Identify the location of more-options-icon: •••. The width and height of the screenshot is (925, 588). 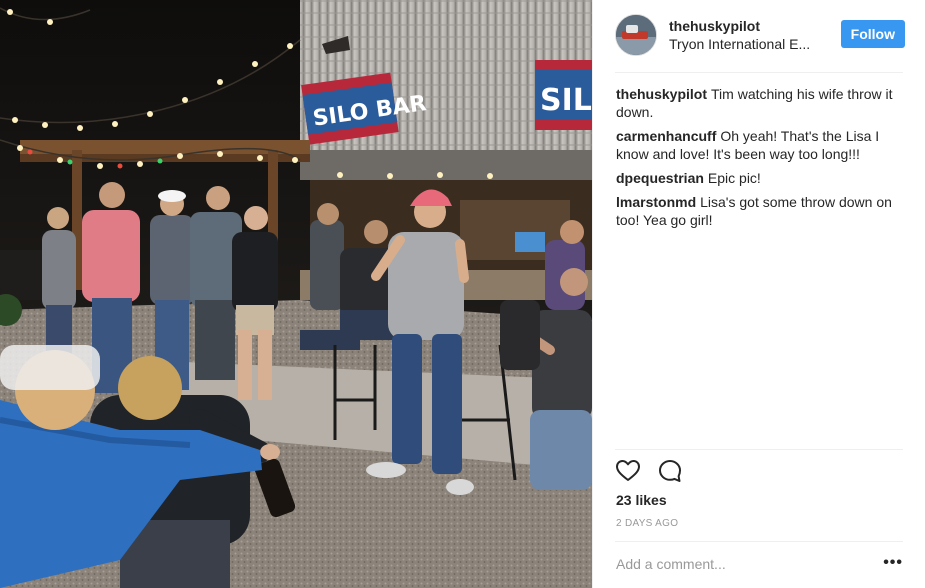
(893, 563).